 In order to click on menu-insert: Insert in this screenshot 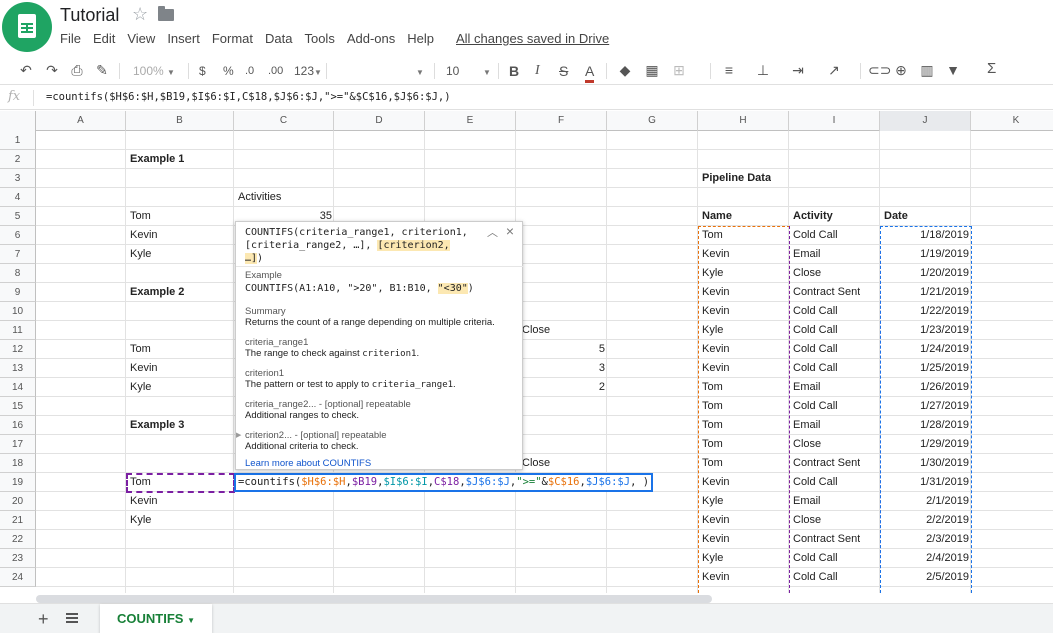, I will do `click(183, 38)`.